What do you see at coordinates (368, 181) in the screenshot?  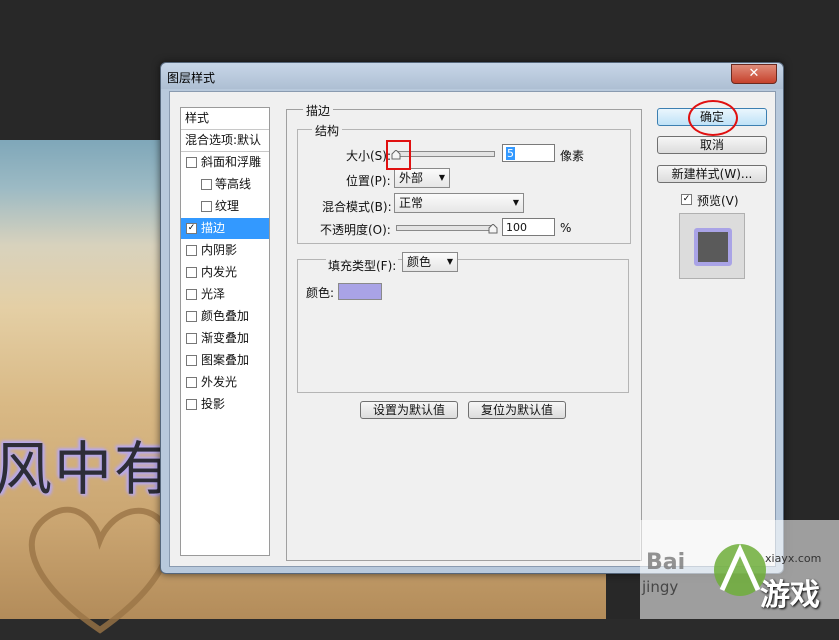 I see `position-label: 位置(P):` at bounding box center [368, 181].